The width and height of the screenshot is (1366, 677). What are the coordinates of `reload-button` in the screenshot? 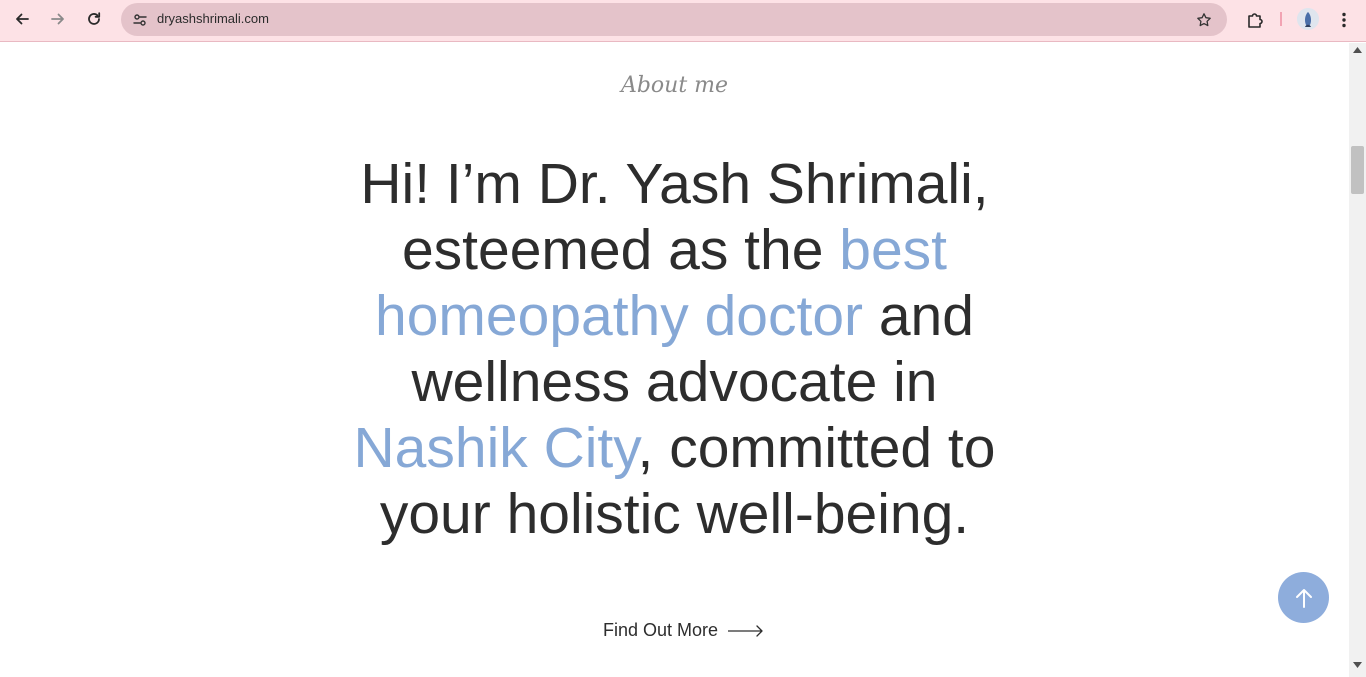 It's located at (94, 19).